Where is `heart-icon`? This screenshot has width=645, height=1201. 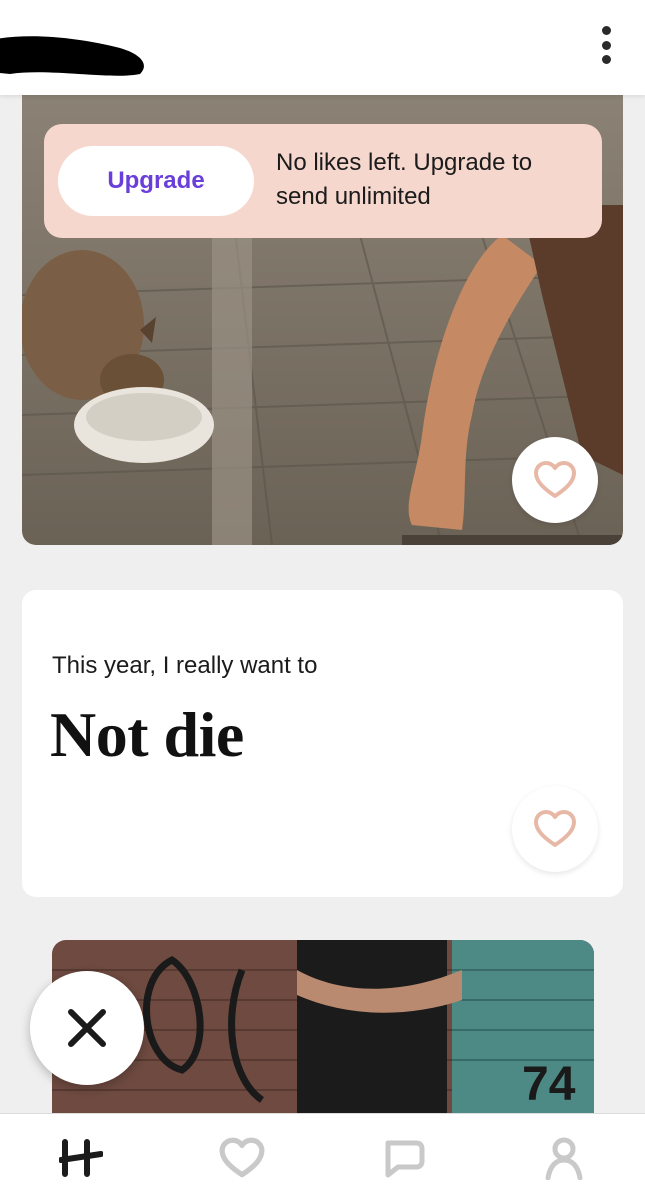 heart-icon is located at coordinates (242, 1157).